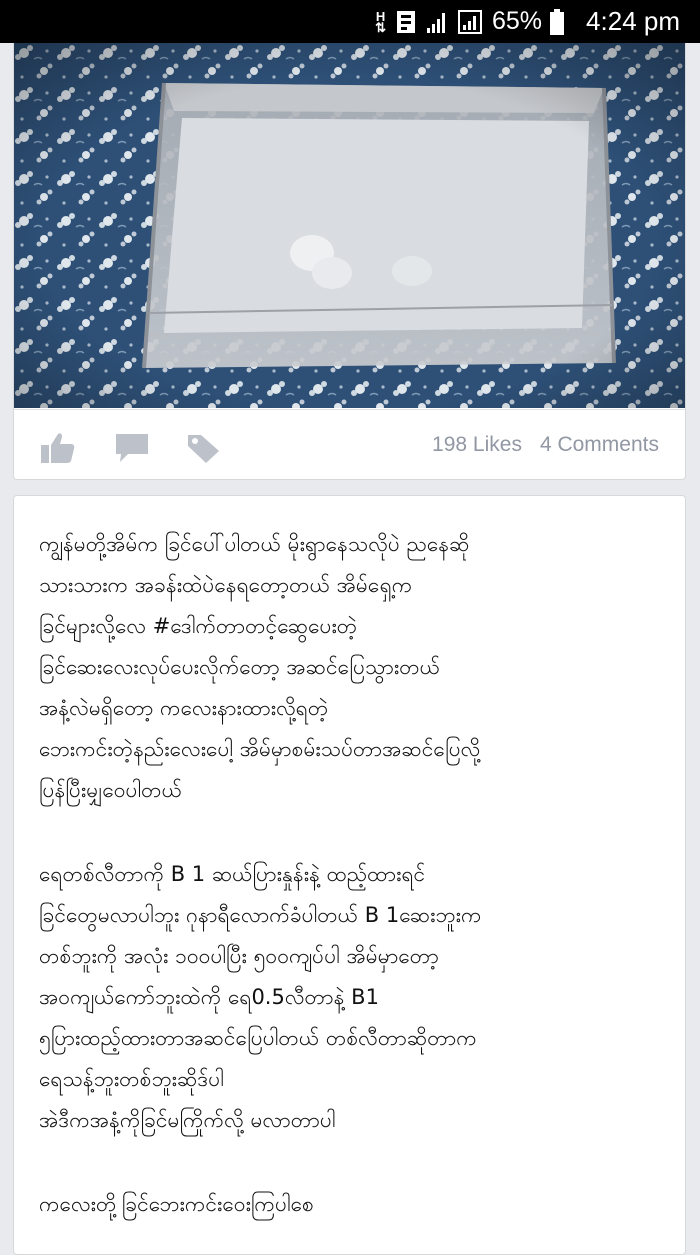 The height and width of the screenshot is (1255, 700). I want to click on post-line: ပြန်ပြီးမျှဝေပါတယ်, so click(110, 790).